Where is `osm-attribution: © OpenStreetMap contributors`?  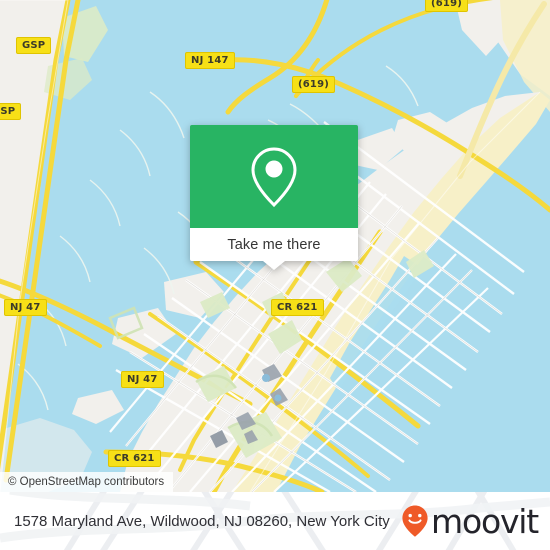 osm-attribution: © OpenStreetMap contributors is located at coordinates (87, 482).